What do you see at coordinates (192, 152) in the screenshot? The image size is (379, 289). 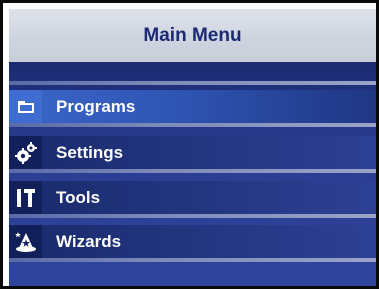 I see `menu-item-settings: Settings` at bounding box center [192, 152].